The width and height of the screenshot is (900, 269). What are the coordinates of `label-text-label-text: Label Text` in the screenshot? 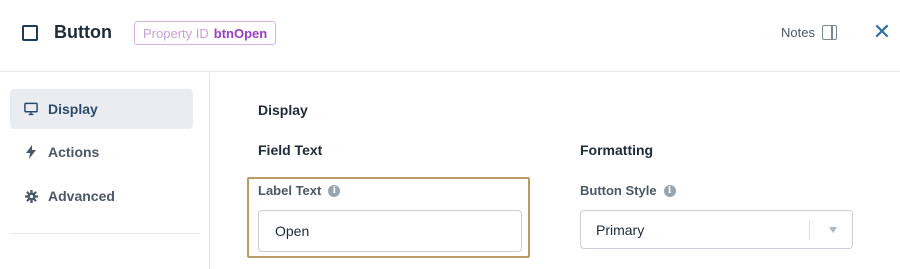 It's located at (290, 190).